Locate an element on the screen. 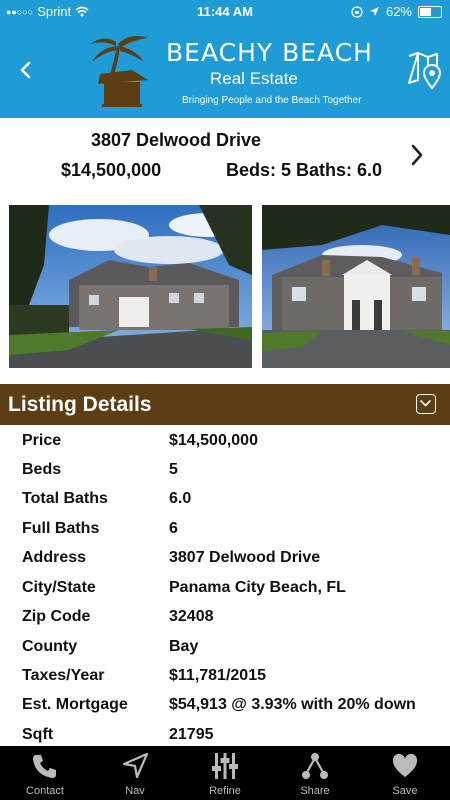 This screenshot has height=800, width=450. detail-row: Total Baths 6.0 is located at coordinates (225, 498).